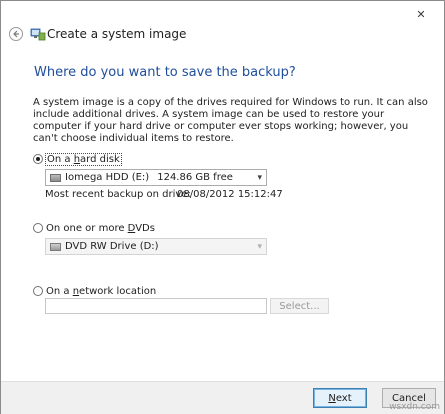 The width and height of the screenshot is (445, 414). Describe the element at coordinates (332, 398) in the screenshot. I see `button-accelerator: N` at that location.